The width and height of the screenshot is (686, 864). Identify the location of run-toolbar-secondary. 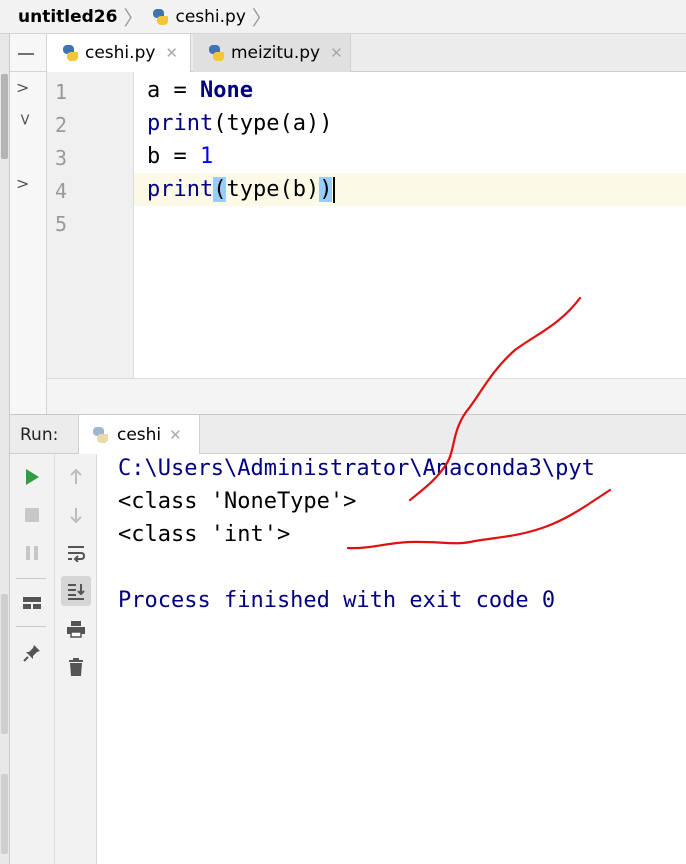
(76, 659).